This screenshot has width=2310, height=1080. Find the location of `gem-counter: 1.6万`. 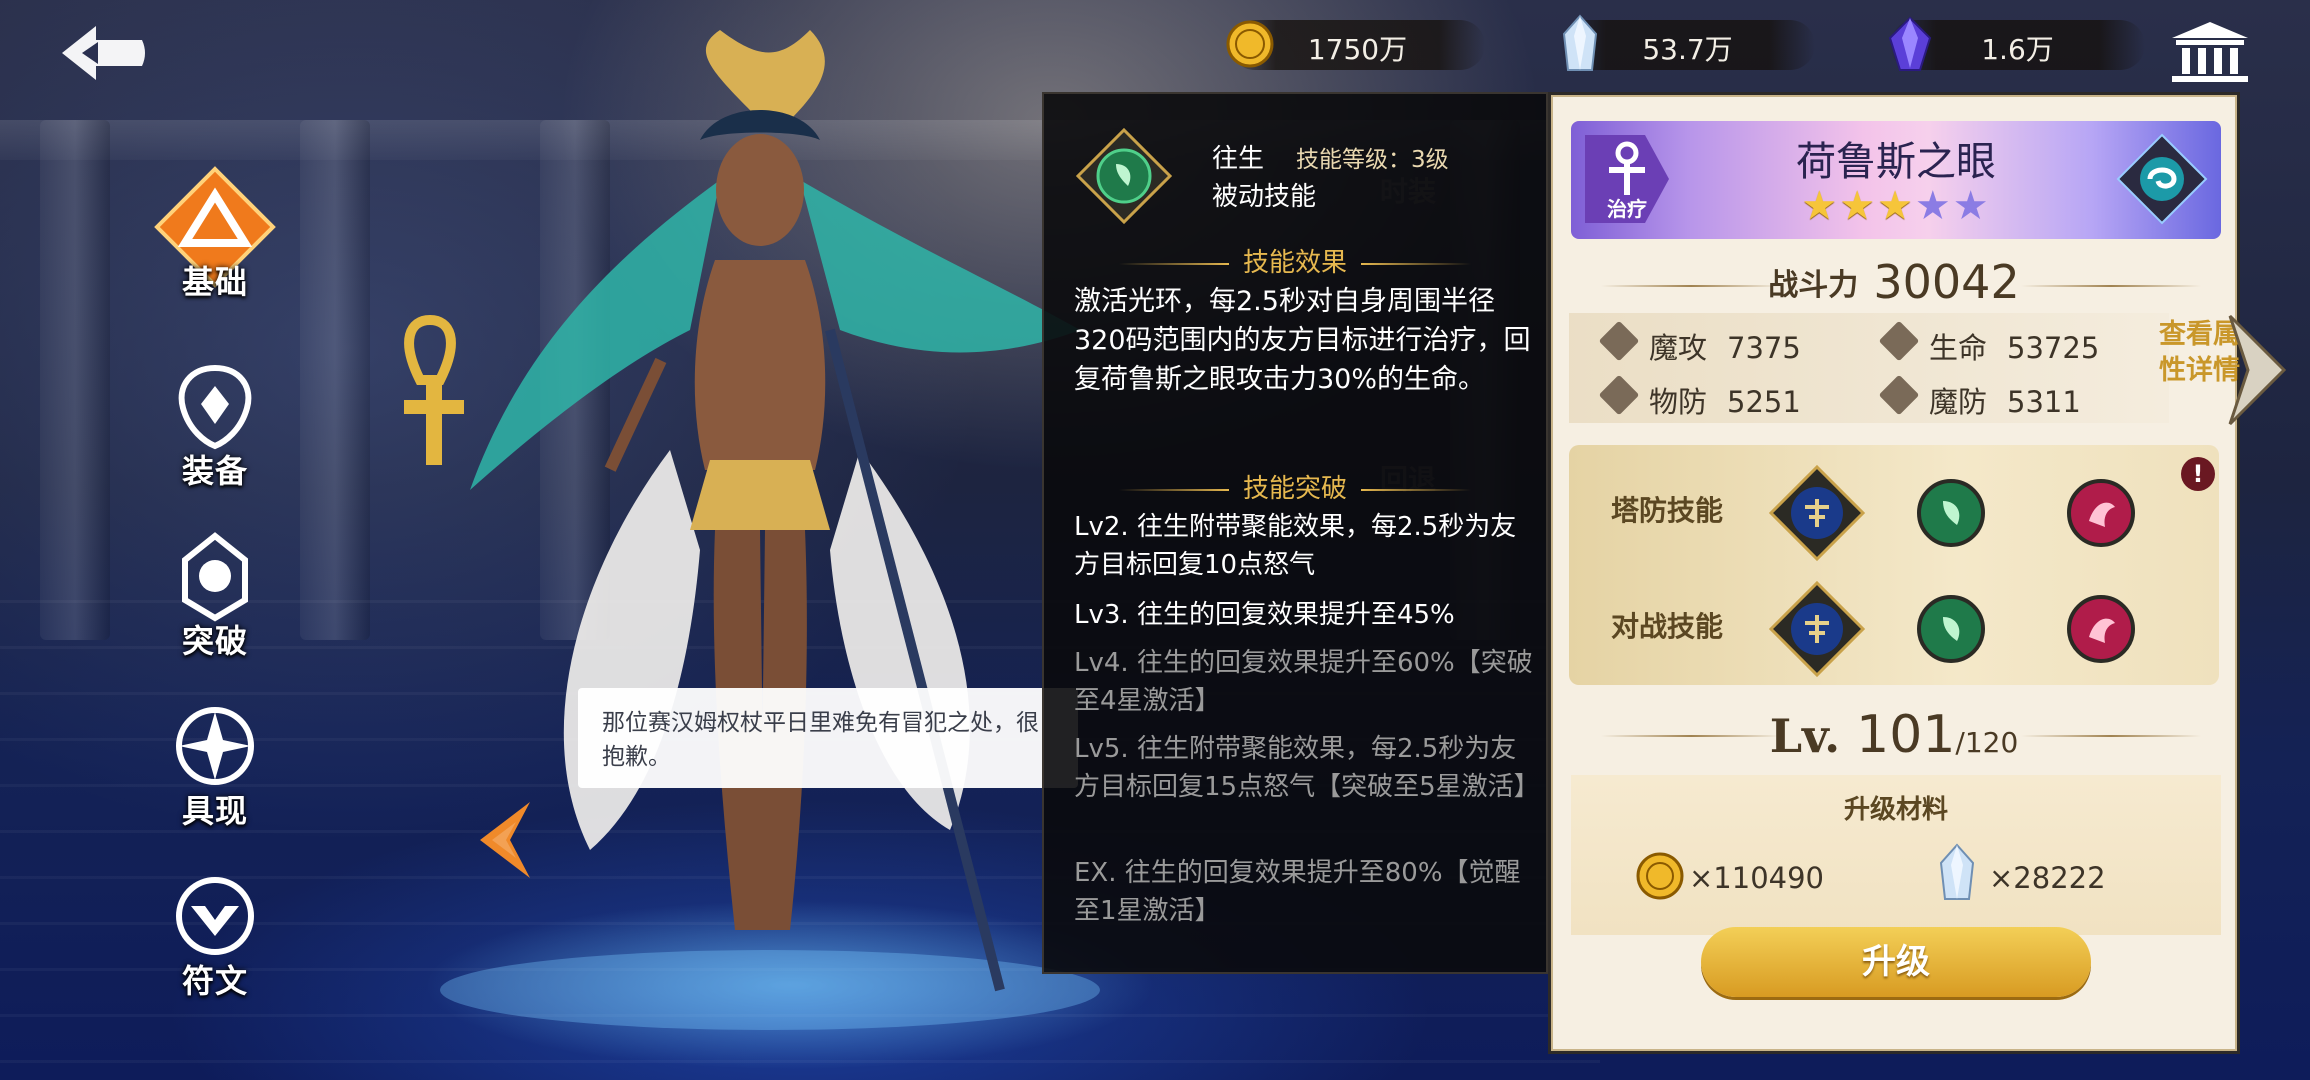

gem-counter: 1.6万 is located at coordinates (2016, 43).